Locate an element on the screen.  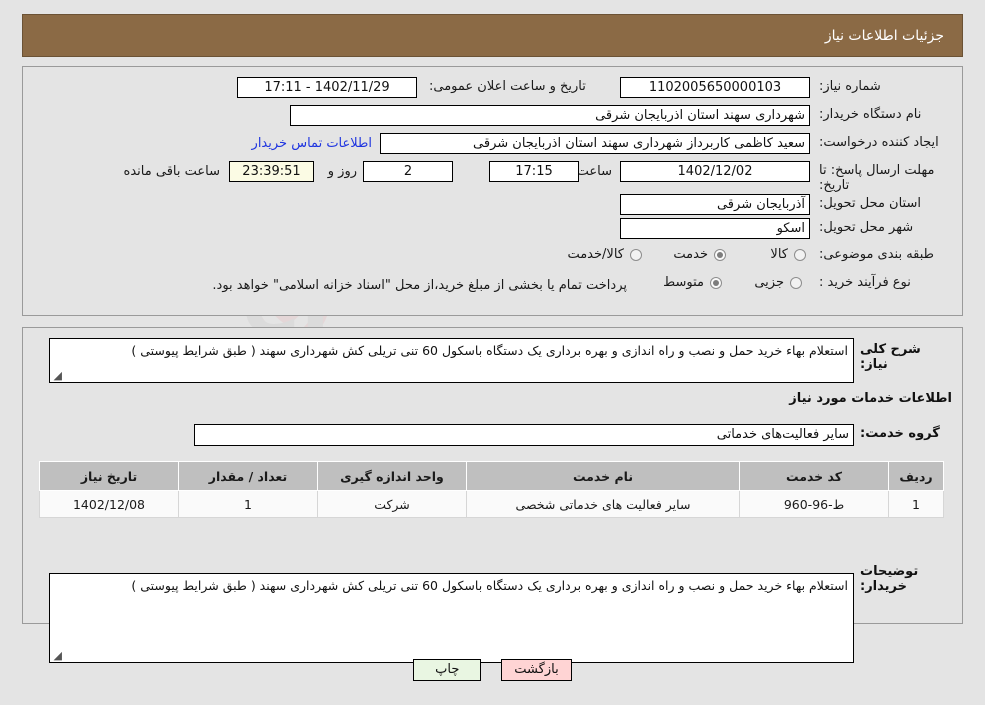
column-header-name: نام خدمت is located at coordinates (603, 476).